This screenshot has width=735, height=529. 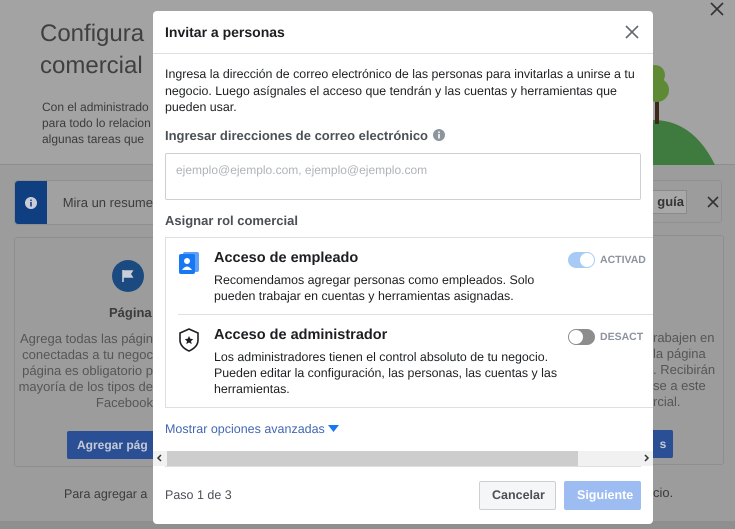 I want to click on card-text-line: rcial., so click(x=667, y=402).